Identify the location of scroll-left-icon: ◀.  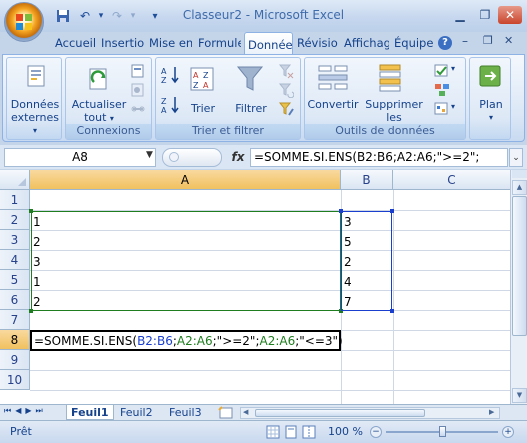
(248, 413).